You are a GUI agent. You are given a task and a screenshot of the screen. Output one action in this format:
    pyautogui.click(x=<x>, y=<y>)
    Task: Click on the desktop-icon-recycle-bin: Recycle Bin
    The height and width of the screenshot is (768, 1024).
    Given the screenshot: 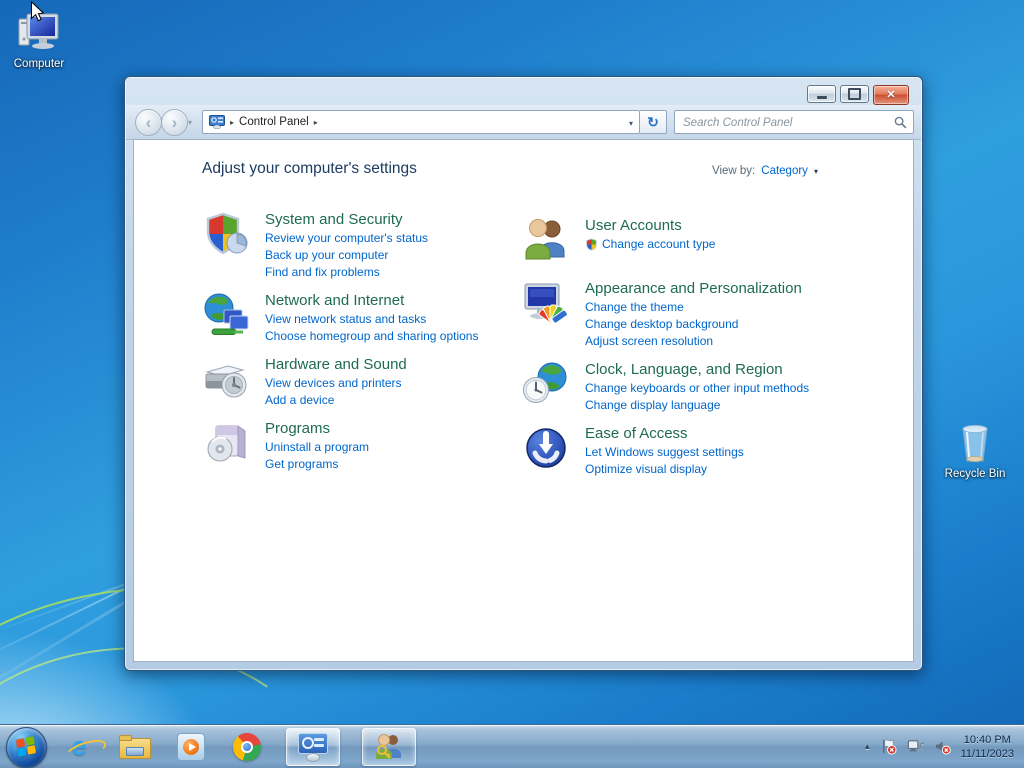 What is the action you would take?
    pyautogui.click(x=975, y=450)
    